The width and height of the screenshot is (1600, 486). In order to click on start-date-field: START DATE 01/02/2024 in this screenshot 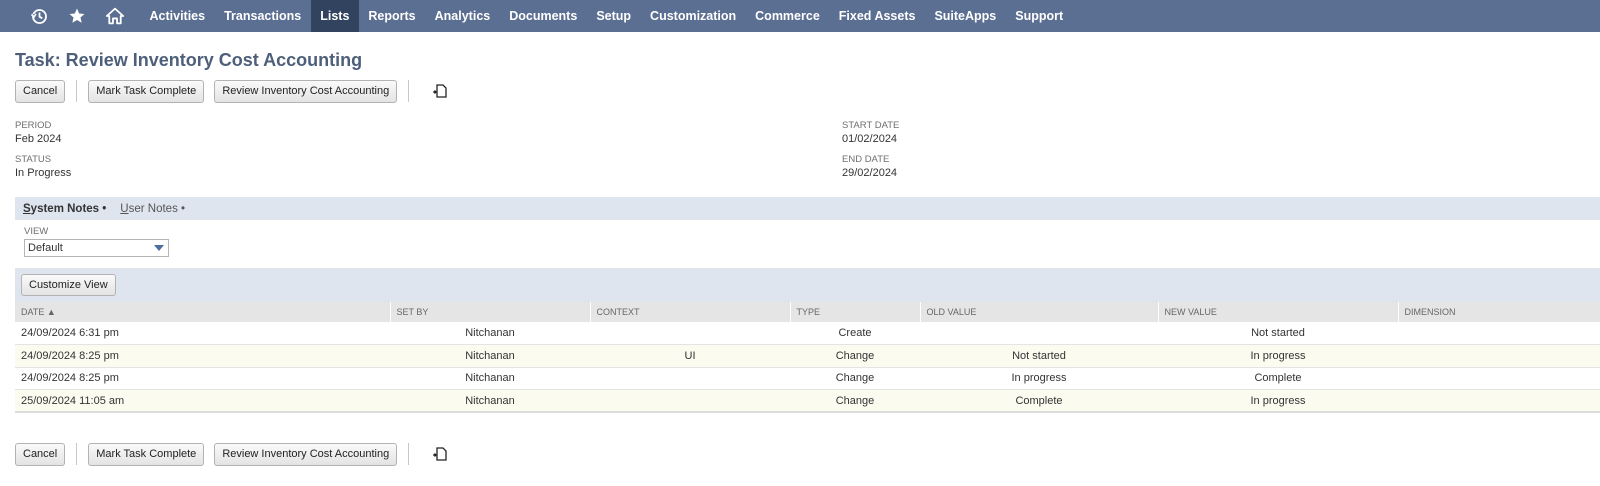, I will do `click(870, 133)`.